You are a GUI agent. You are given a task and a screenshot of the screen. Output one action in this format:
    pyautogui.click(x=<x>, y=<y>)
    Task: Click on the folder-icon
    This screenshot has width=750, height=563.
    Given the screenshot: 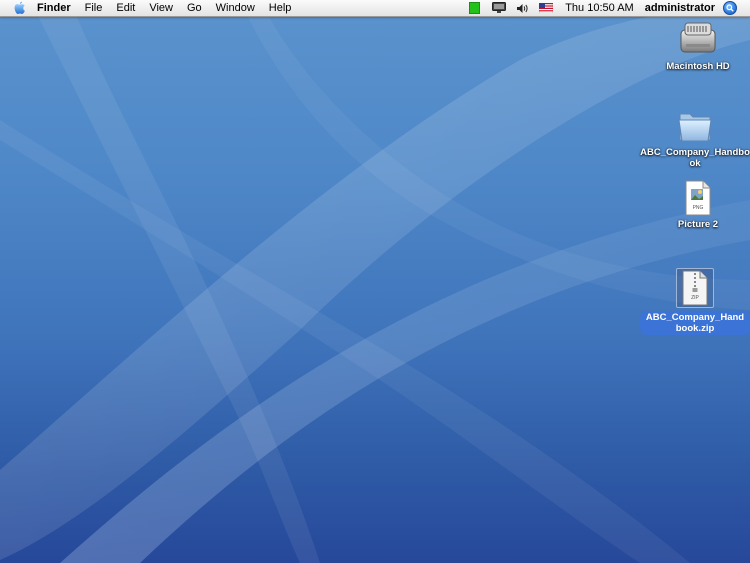 What is the action you would take?
    pyautogui.click(x=695, y=126)
    